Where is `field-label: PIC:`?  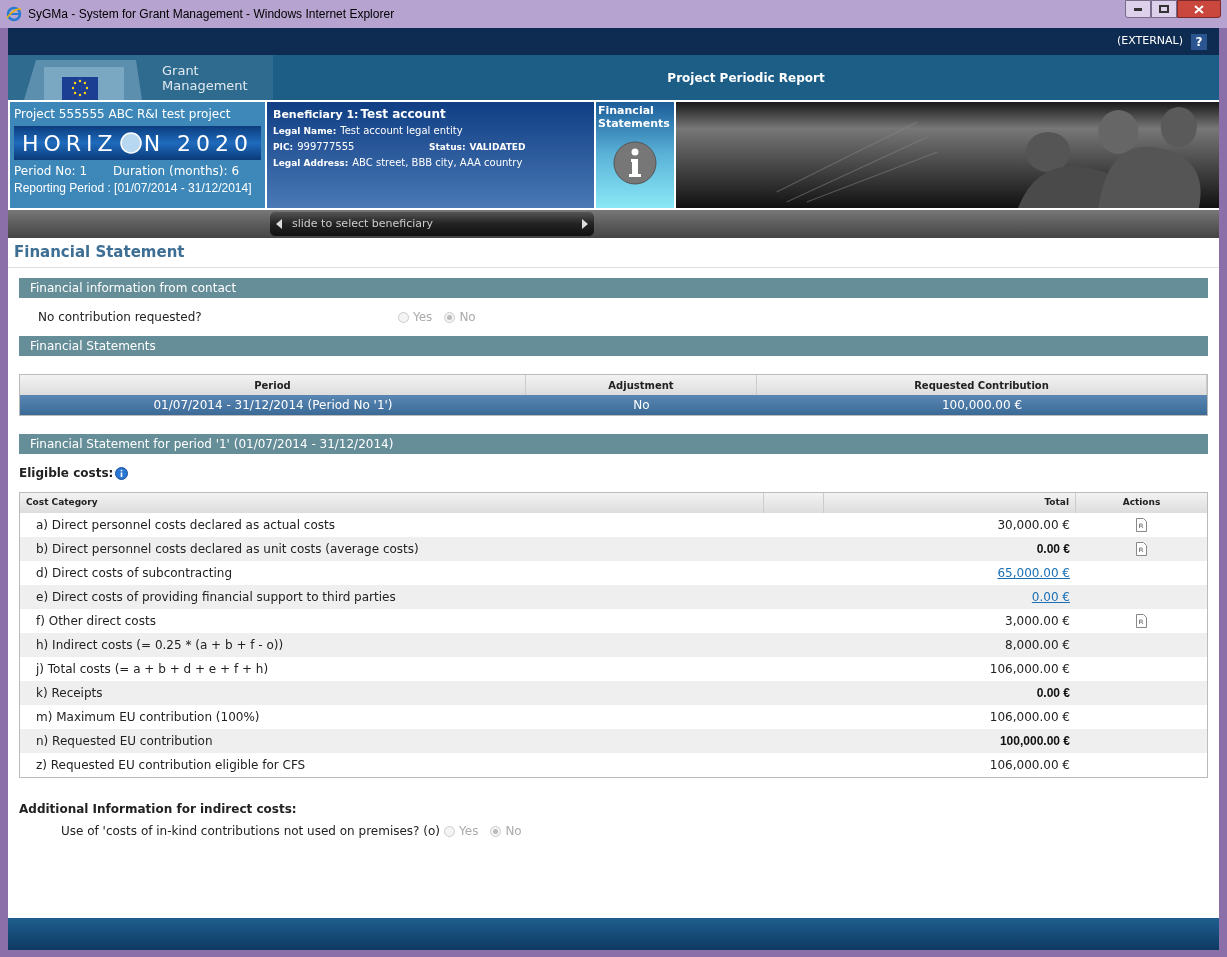
field-label: PIC: is located at coordinates (283, 147).